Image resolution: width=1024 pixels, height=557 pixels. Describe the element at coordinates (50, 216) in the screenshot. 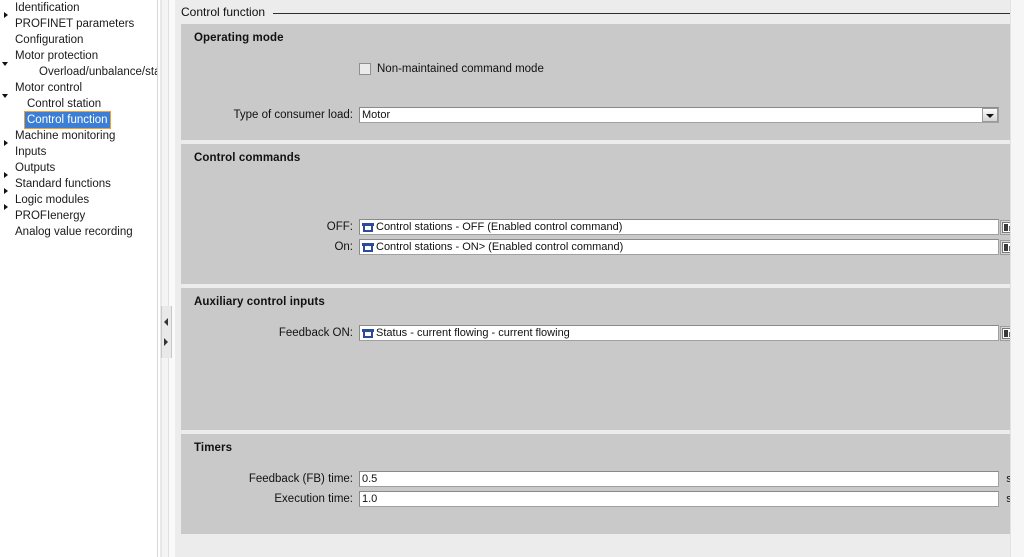

I see `sidebar-item-label: PROFIenergy` at that location.